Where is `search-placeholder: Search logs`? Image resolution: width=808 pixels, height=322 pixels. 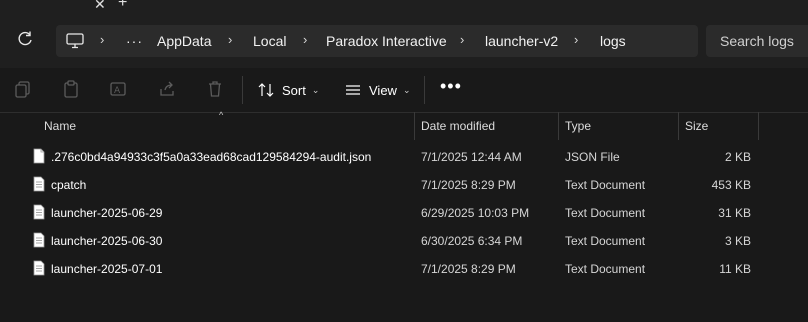 search-placeholder: Search logs is located at coordinates (757, 41).